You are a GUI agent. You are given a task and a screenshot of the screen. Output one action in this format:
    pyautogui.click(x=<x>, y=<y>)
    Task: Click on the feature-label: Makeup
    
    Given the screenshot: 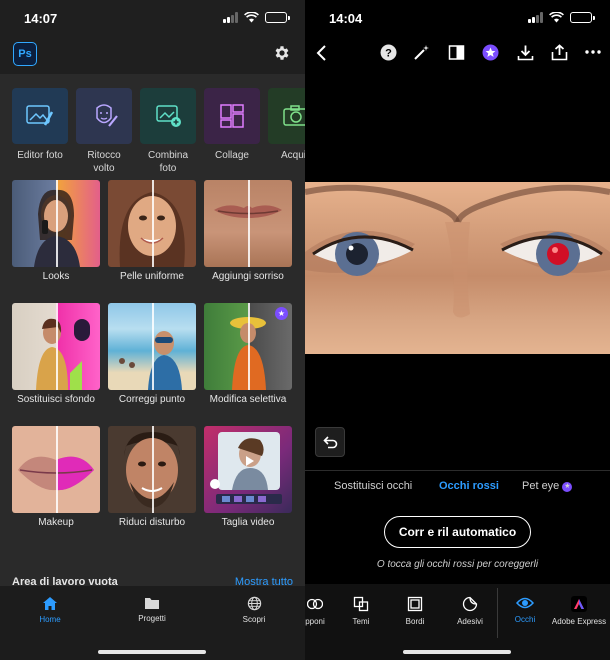 What is the action you would take?
    pyautogui.click(x=56, y=522)
    